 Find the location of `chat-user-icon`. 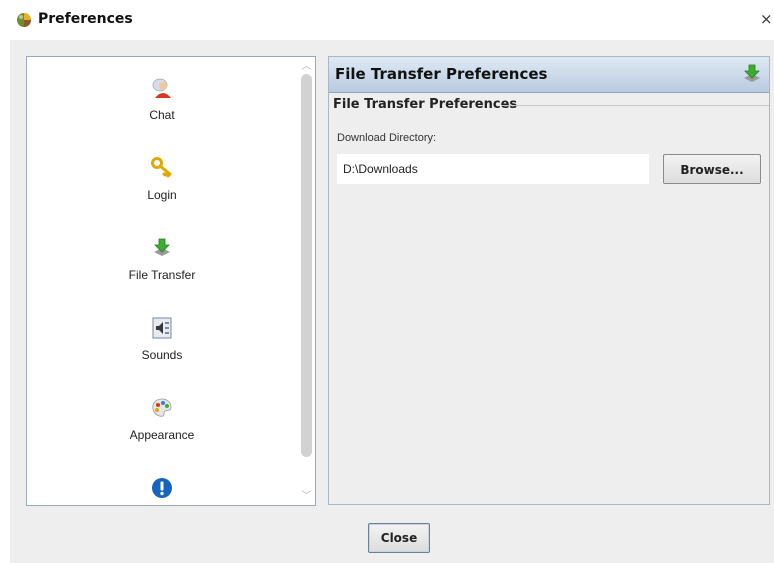

chat-user-icon is located at coordinates (161, 88).